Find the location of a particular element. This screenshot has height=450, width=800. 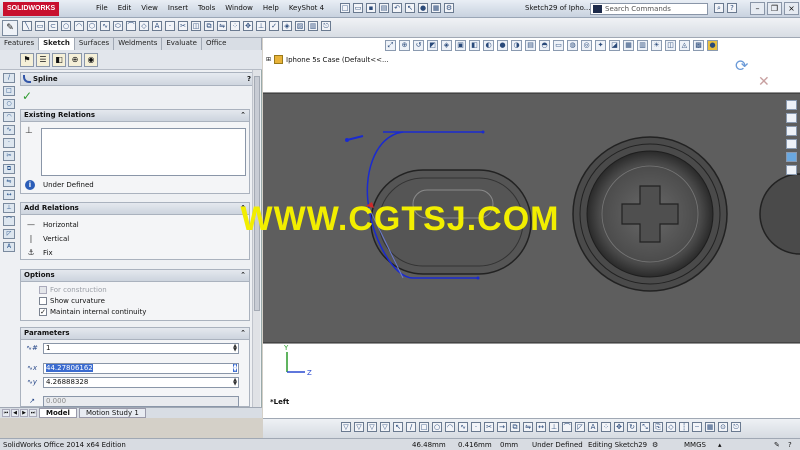

design-library-icon is located at coordinates (791, 118).